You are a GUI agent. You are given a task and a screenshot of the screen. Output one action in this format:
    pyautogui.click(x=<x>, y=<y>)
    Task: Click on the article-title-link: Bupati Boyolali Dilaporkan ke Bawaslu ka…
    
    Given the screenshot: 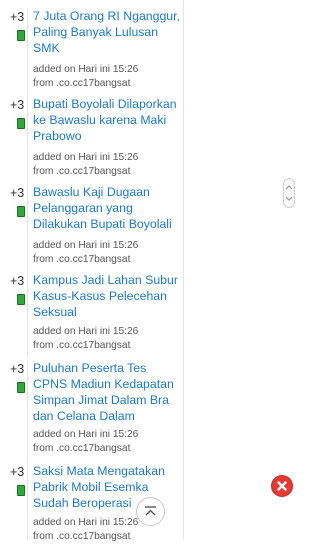 What is the action you would take?
    pyautogui.click(x=108, y=120)
    